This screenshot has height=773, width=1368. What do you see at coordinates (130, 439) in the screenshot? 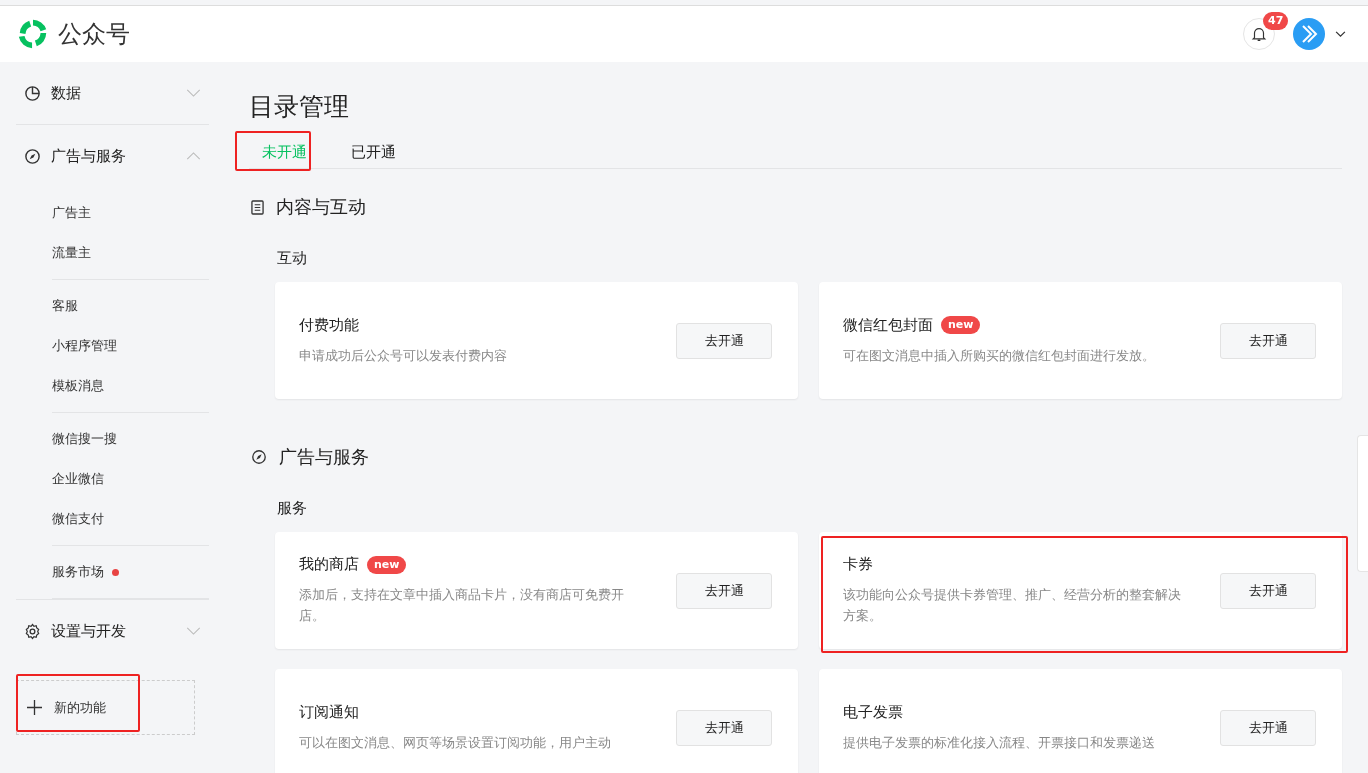
I see `sidebar-item: 微信搜一搜` at bounding box center [130, 439].